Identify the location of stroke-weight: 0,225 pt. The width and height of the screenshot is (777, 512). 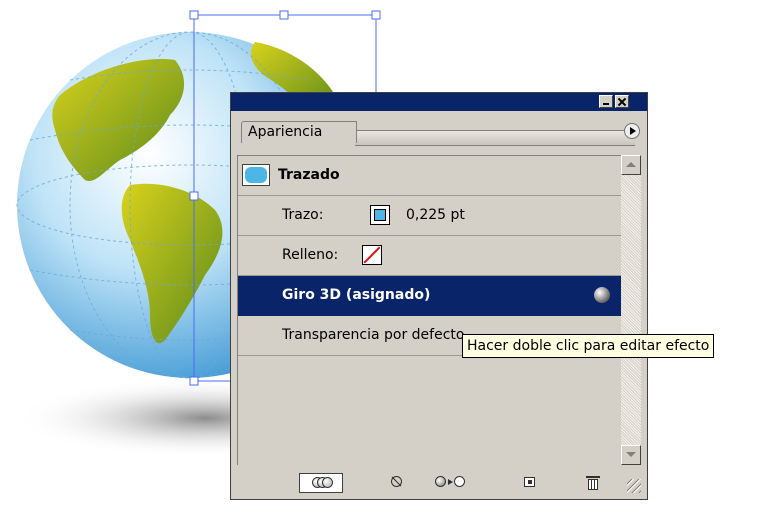
(435, 215).